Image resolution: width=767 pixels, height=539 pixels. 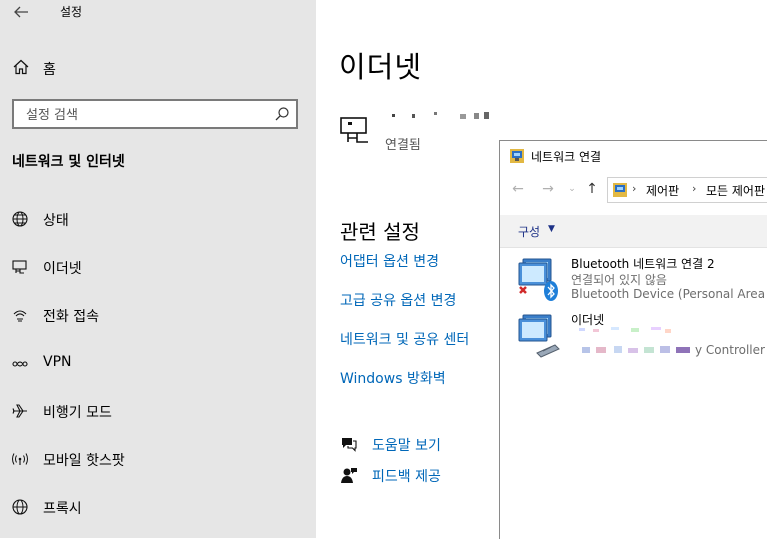 I want to click on sidebar-item-ethernet: 이더넷, so click(x=158, y=267).